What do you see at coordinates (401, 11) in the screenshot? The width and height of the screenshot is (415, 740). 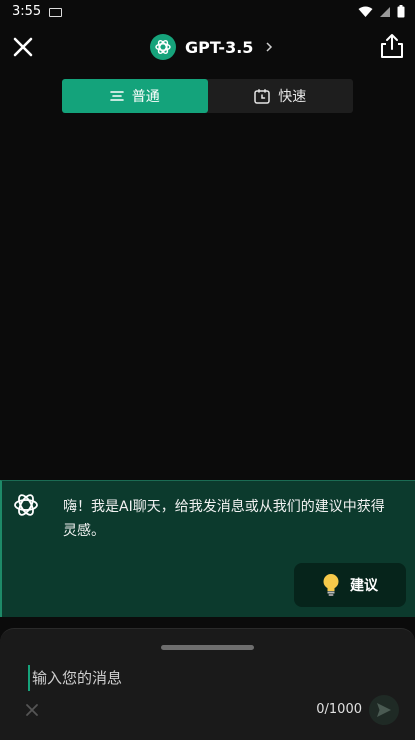 I see `battery-icon` at bounding box center [401, 11].